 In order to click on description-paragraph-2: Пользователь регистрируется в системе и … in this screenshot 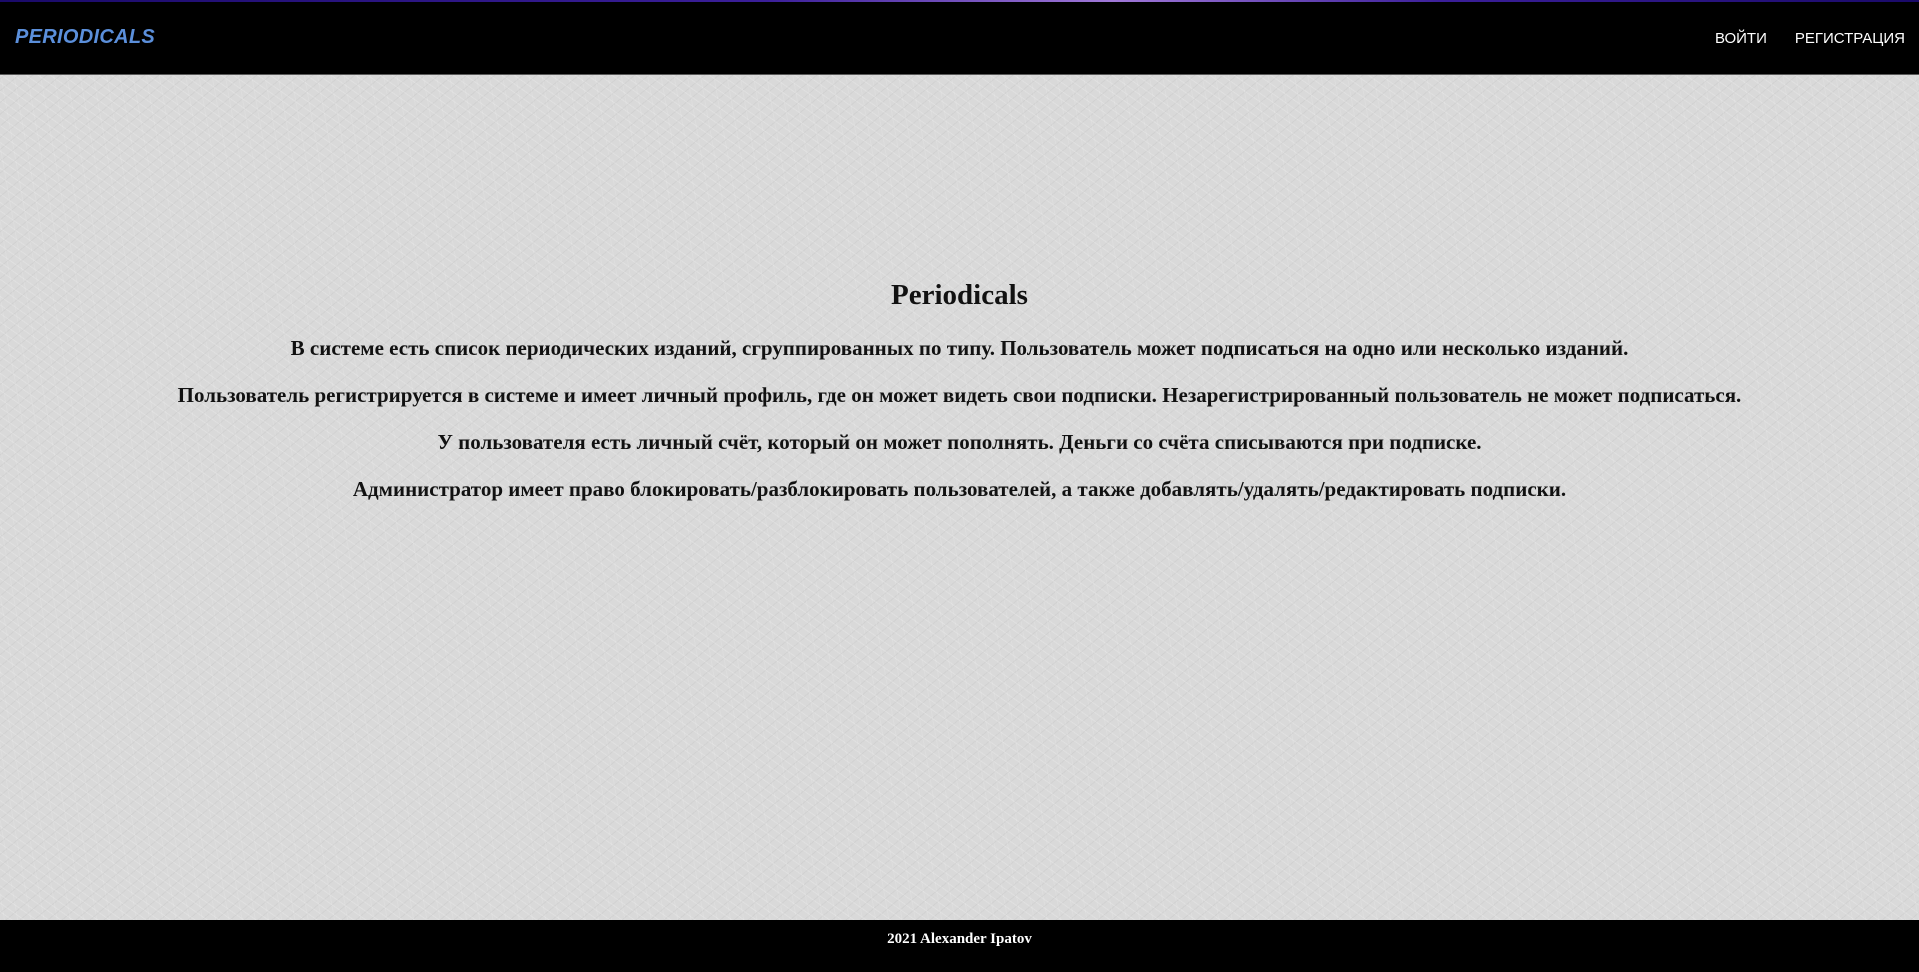, I will do `click(959, 395)`.